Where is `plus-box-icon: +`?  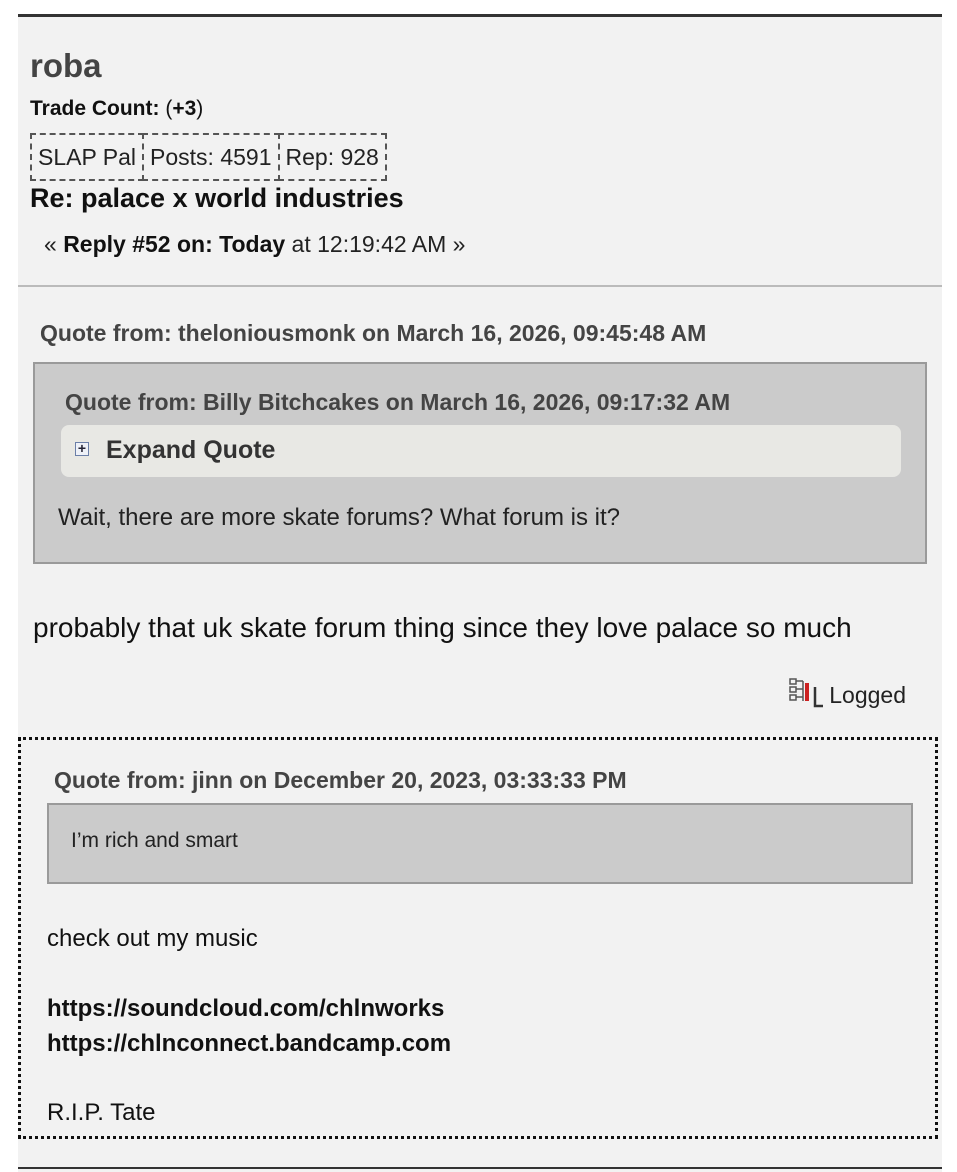 plus-box-icon: + is located at coordinates (82, 448).